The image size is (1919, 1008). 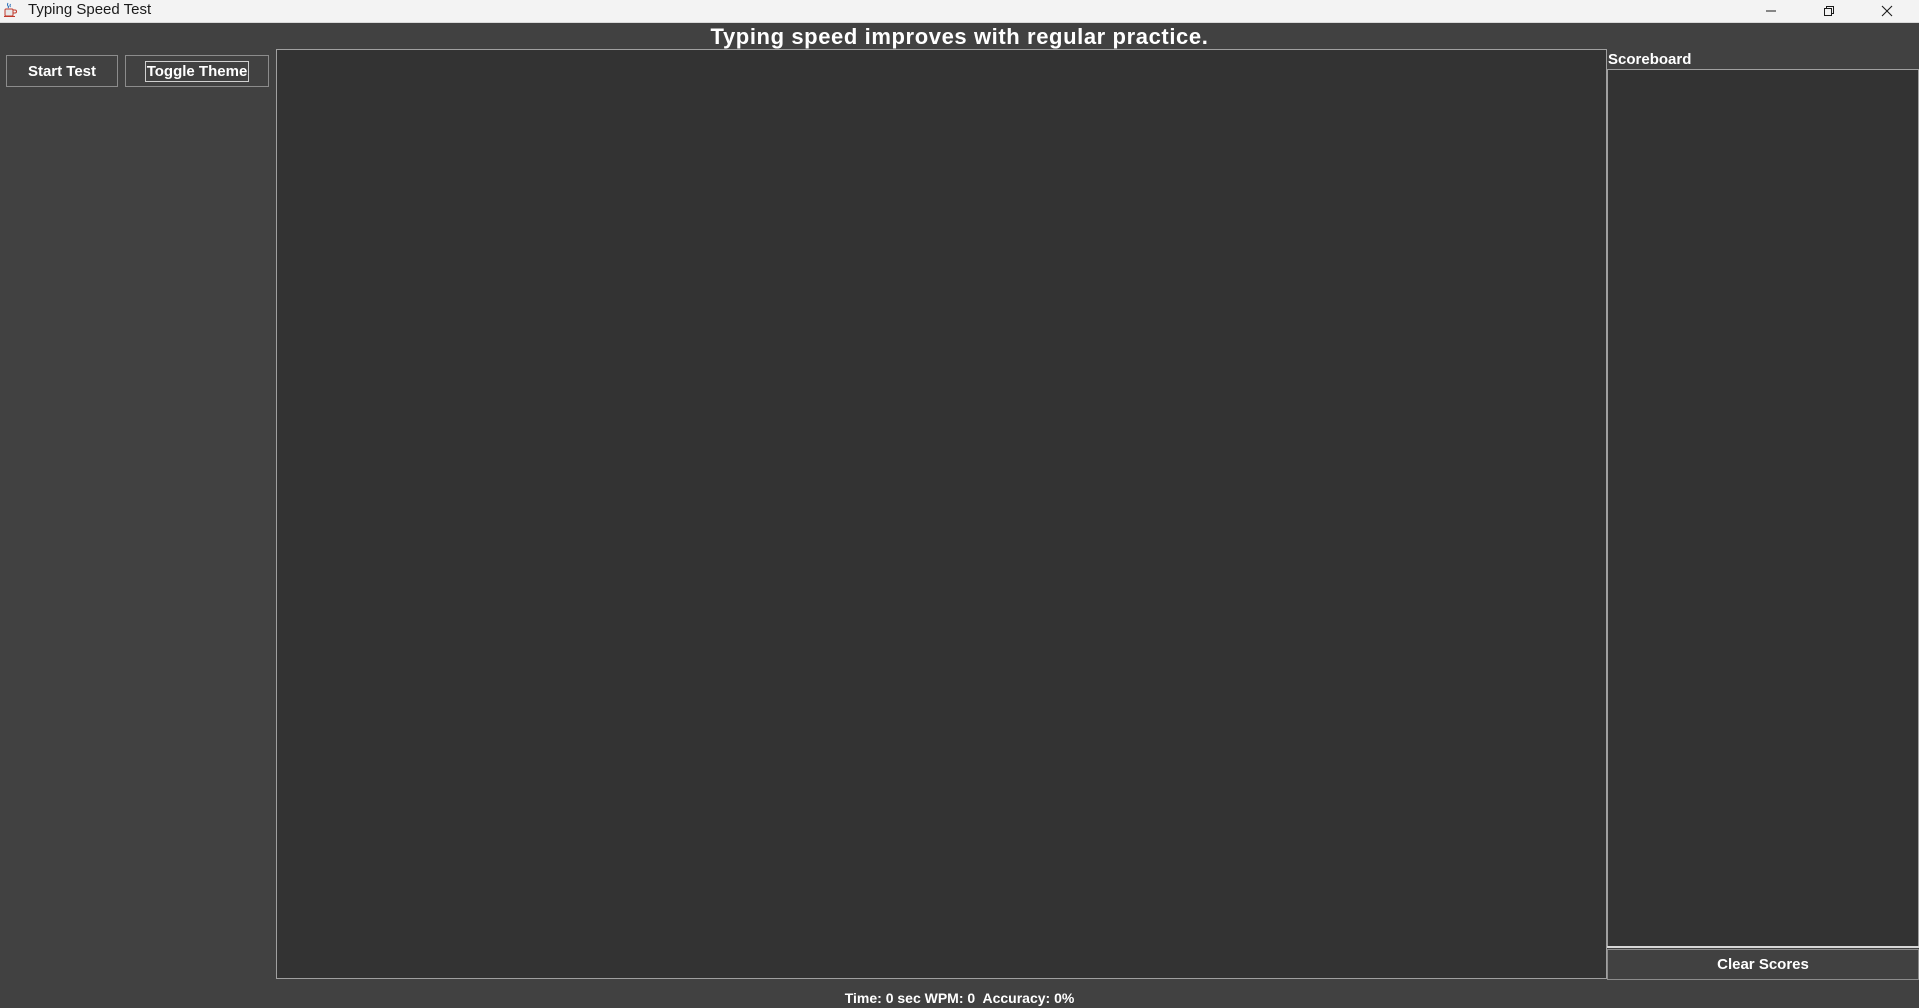 What do you see at coordinates (1763, 947) in the screenshot?
I see `scoreboard-divider` at bounding box center [1763, 947].